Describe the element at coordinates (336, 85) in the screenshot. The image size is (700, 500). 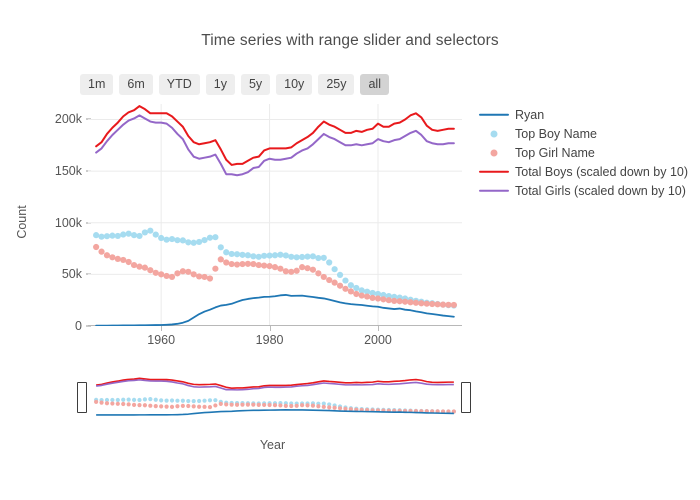
I see `range-button-25y: 25y` at that location.